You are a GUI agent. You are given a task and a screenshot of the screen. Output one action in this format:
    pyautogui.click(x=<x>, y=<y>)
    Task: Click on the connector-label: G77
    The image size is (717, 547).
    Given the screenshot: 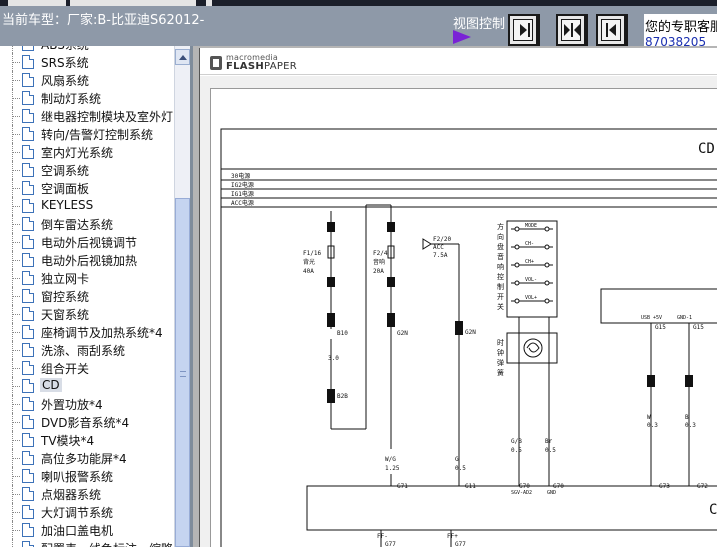 What is the action you would take?
    pyautogui.click(x=460, y=544)
    